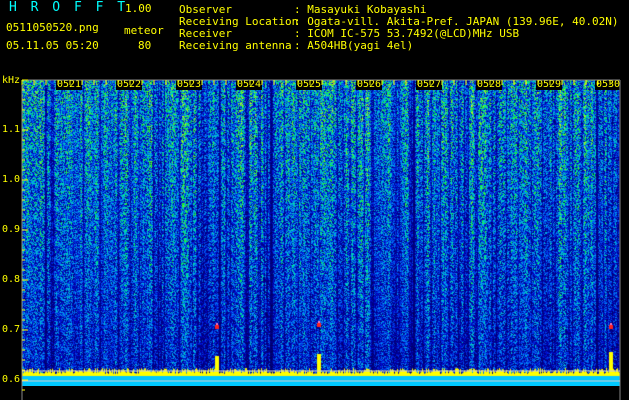  Describe the element at coordinates (129, 84) in the screenshot. I see `time-tick-label: 0522` at that location.